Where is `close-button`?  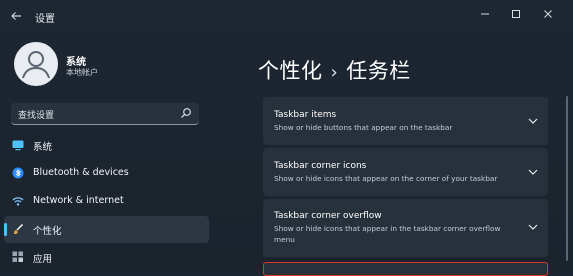 close-button is located at coordinates (548, 15).